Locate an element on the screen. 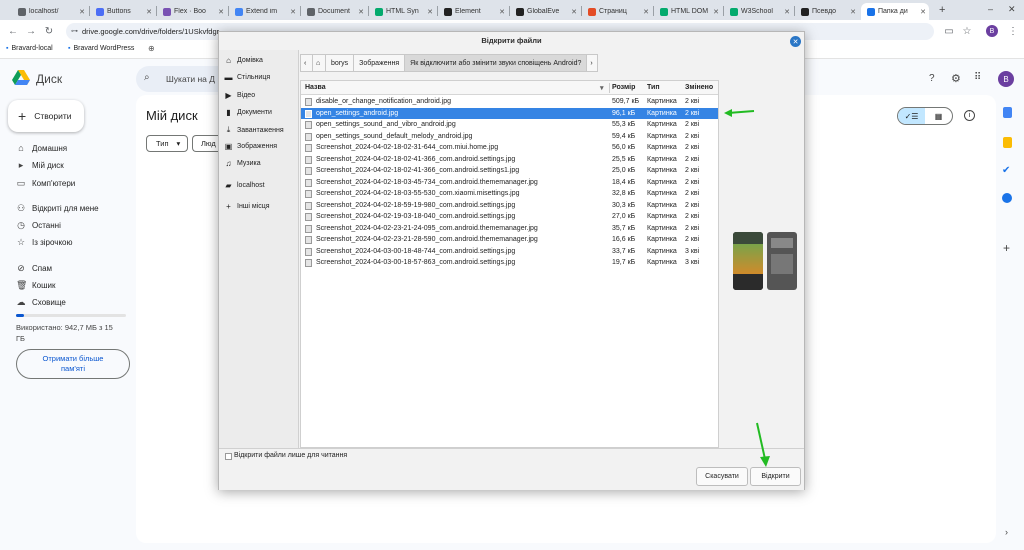  nav-storage: ☁ Сховище is located at coordinates (41, 302).